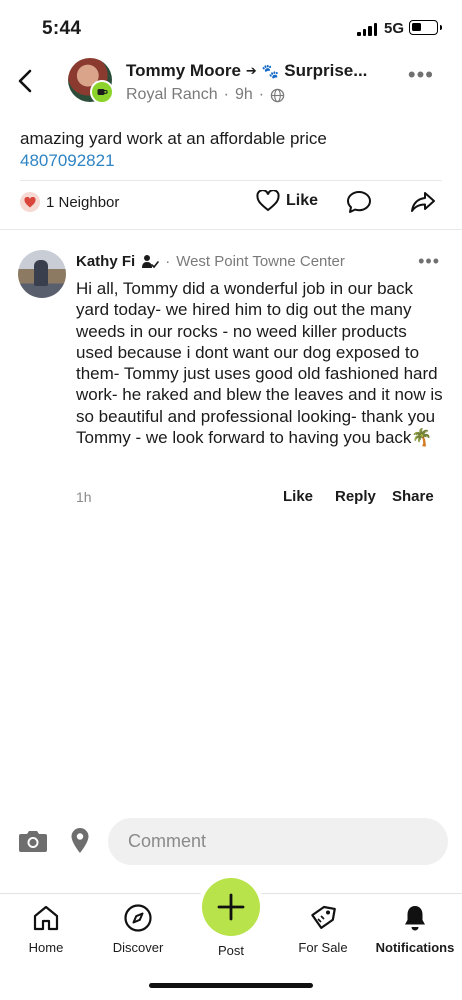  Describe the element at coordinates (183, 70) in the screenshot. I see `author-name: Tommy Moore` at that location.